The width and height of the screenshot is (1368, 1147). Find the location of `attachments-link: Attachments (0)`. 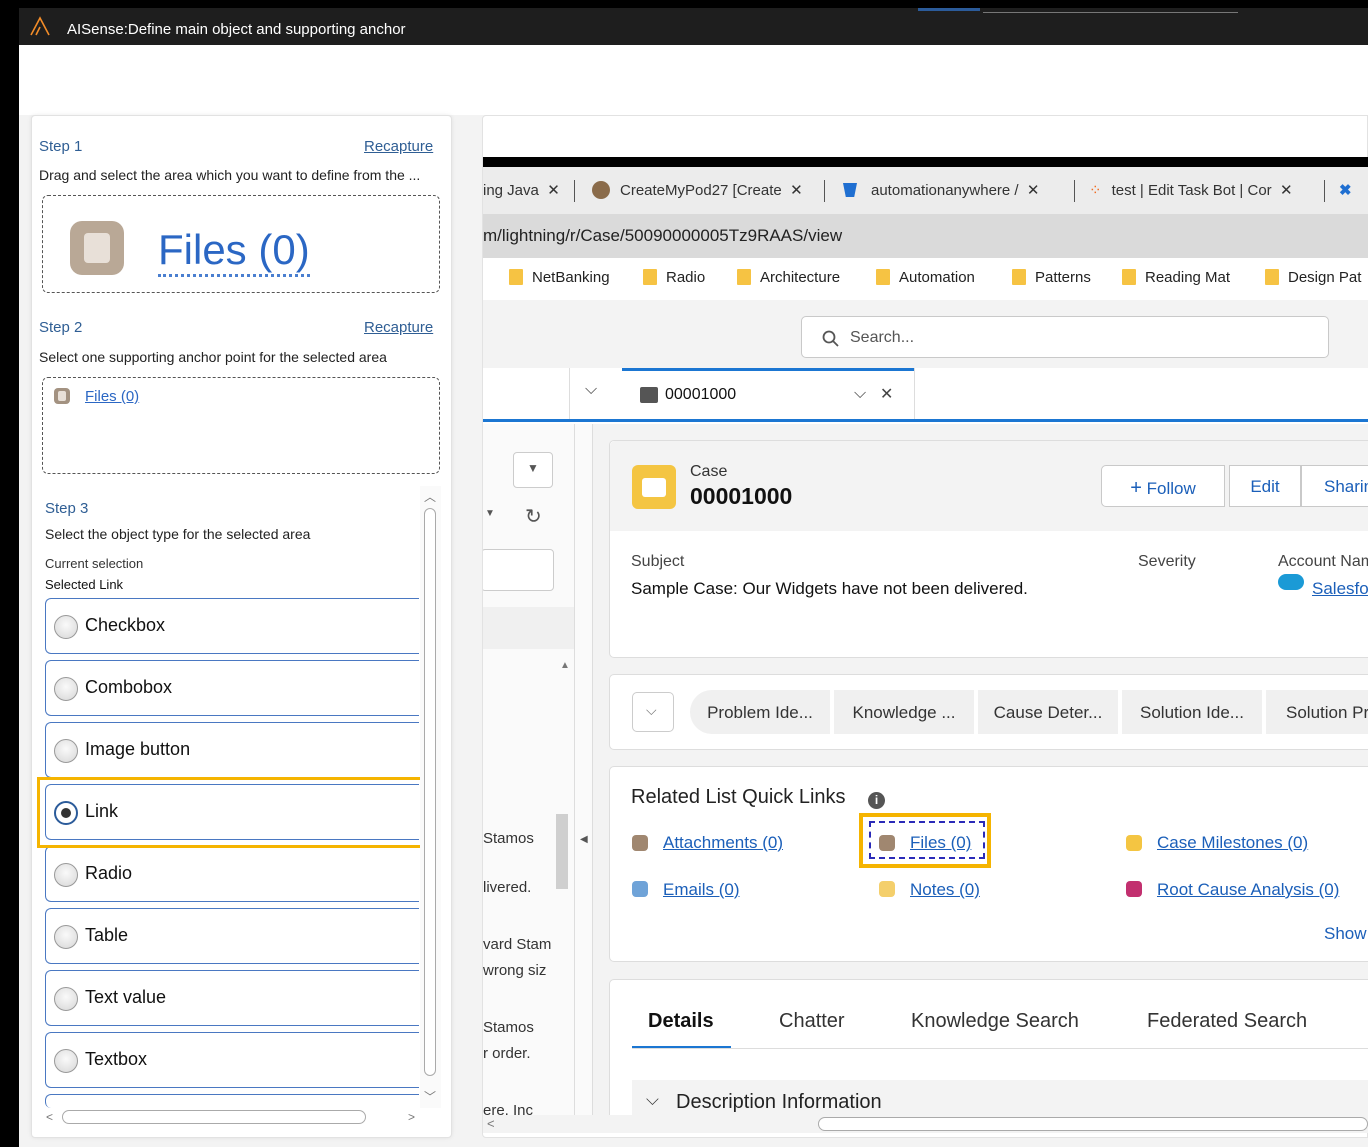

attachments-link: Attachments (0) is located at coordinates (723, 843).